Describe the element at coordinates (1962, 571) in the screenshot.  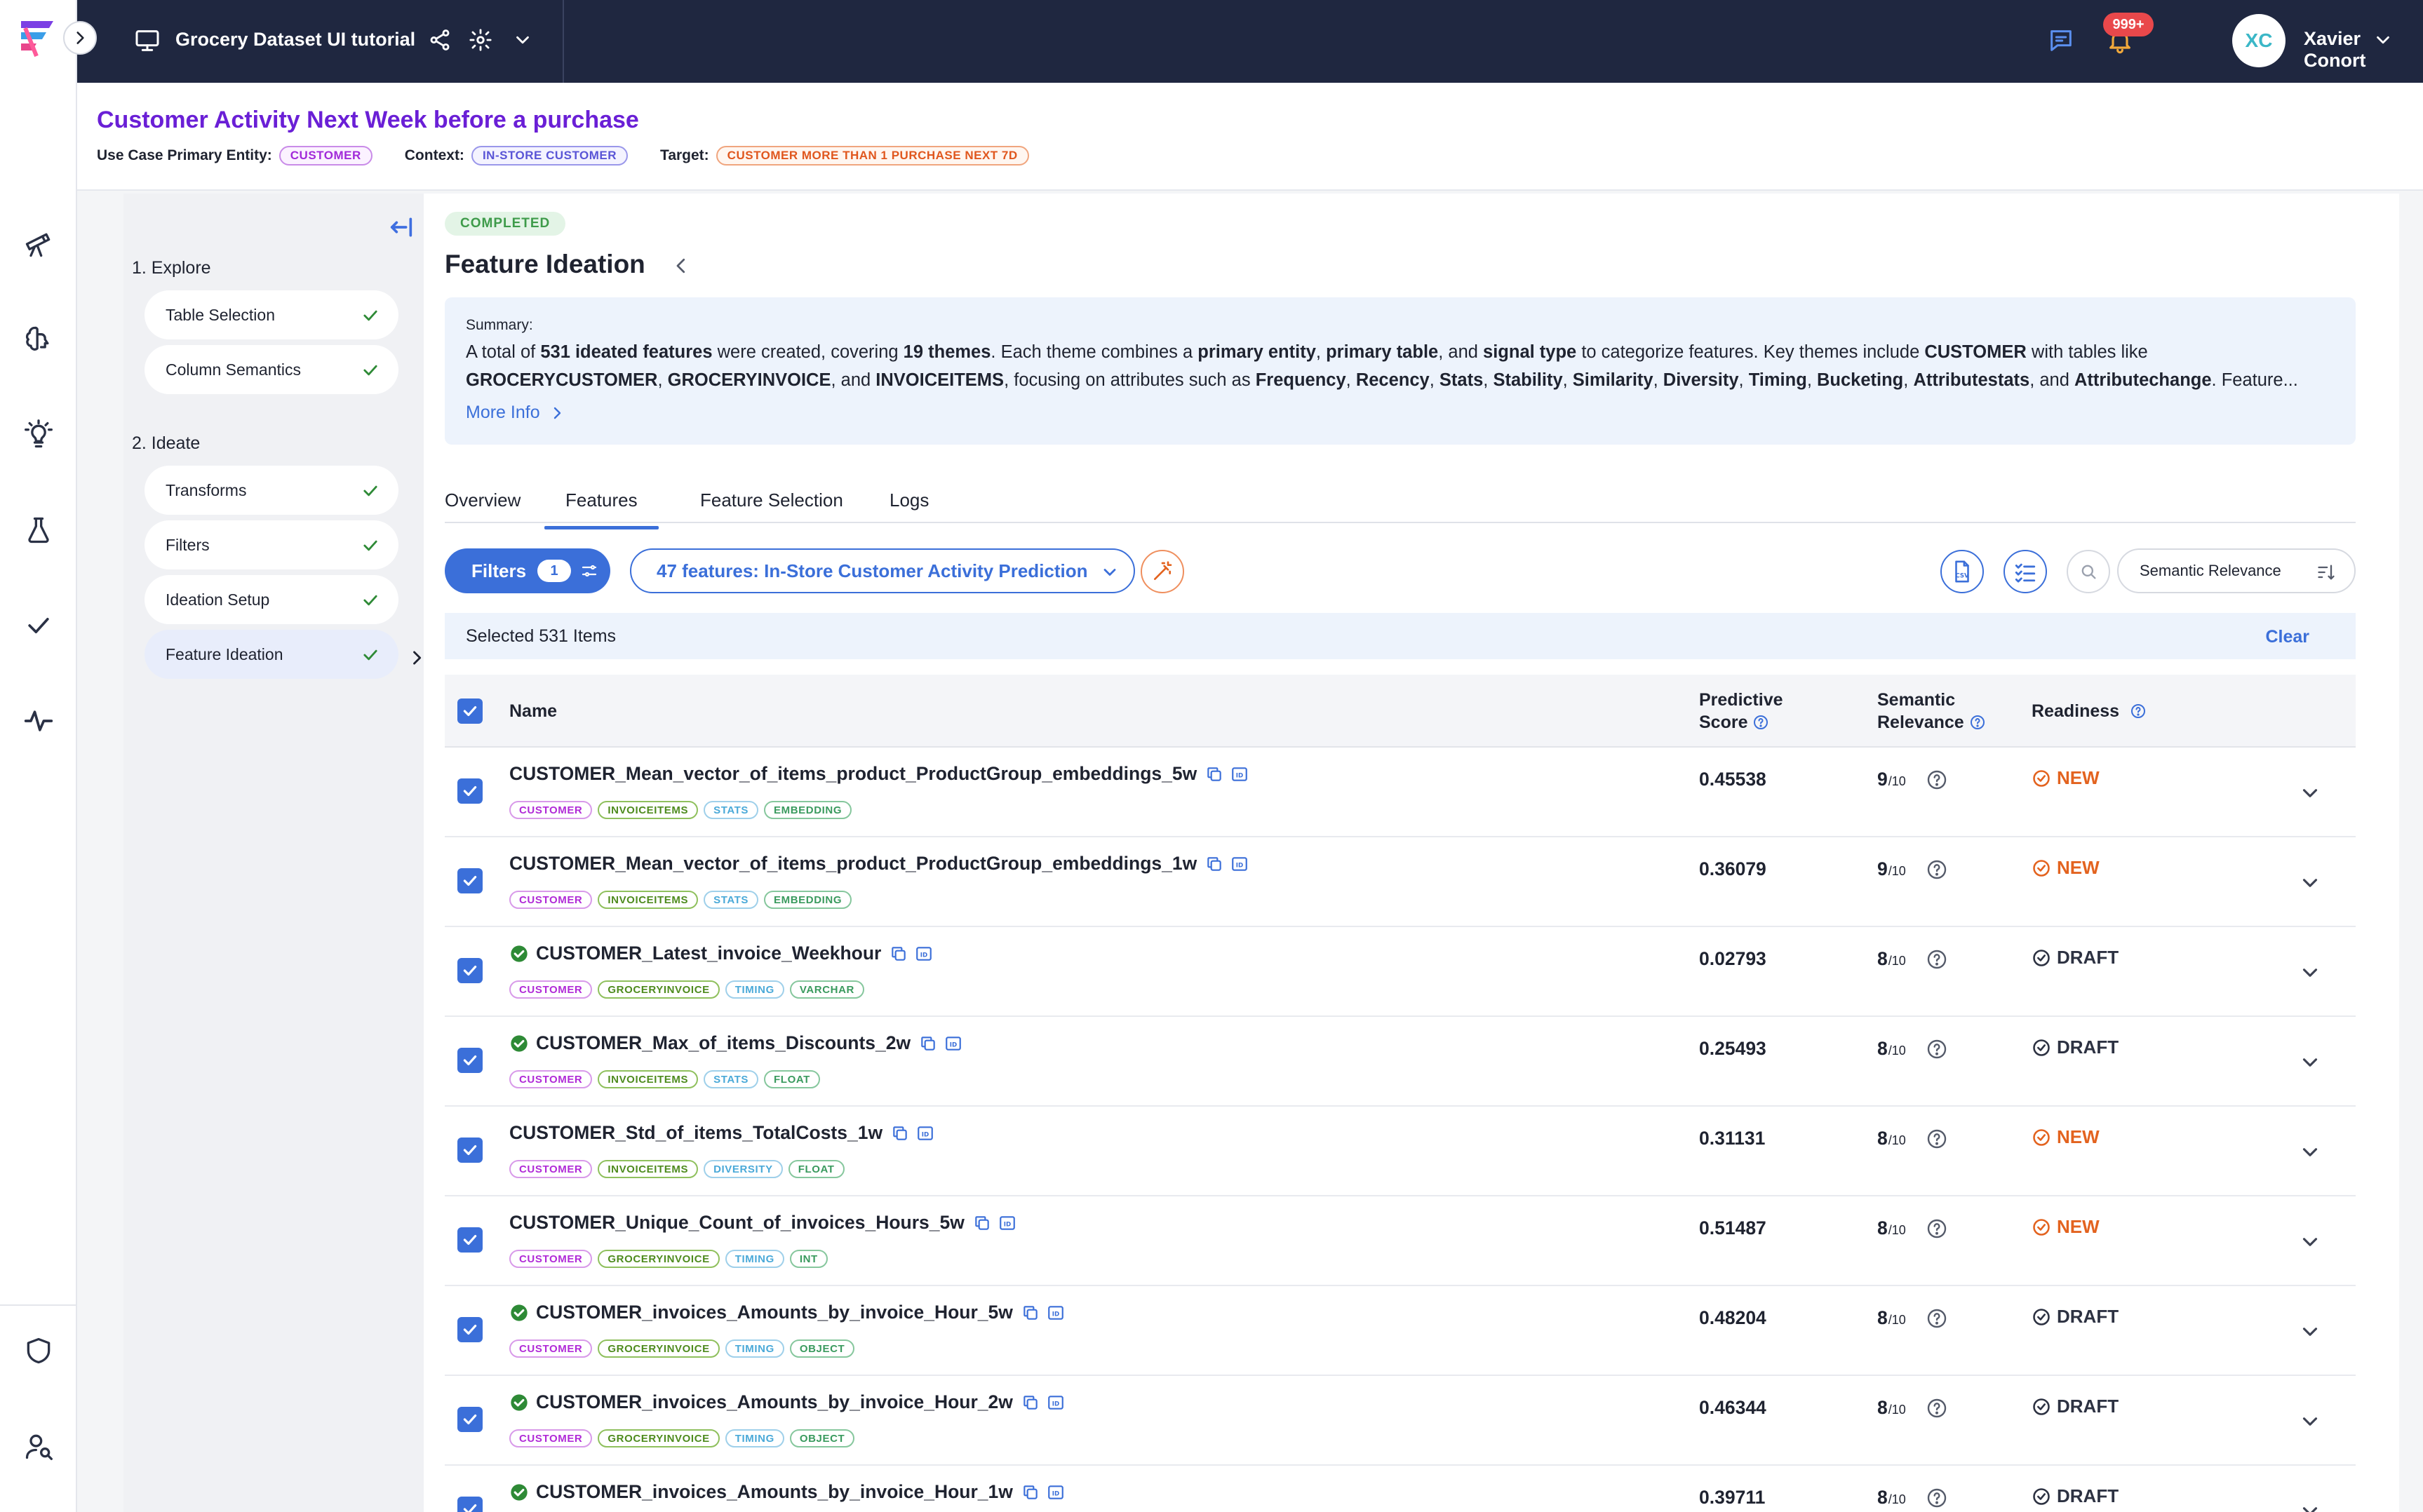
I see `csv-export-icon: CSV` at that location.